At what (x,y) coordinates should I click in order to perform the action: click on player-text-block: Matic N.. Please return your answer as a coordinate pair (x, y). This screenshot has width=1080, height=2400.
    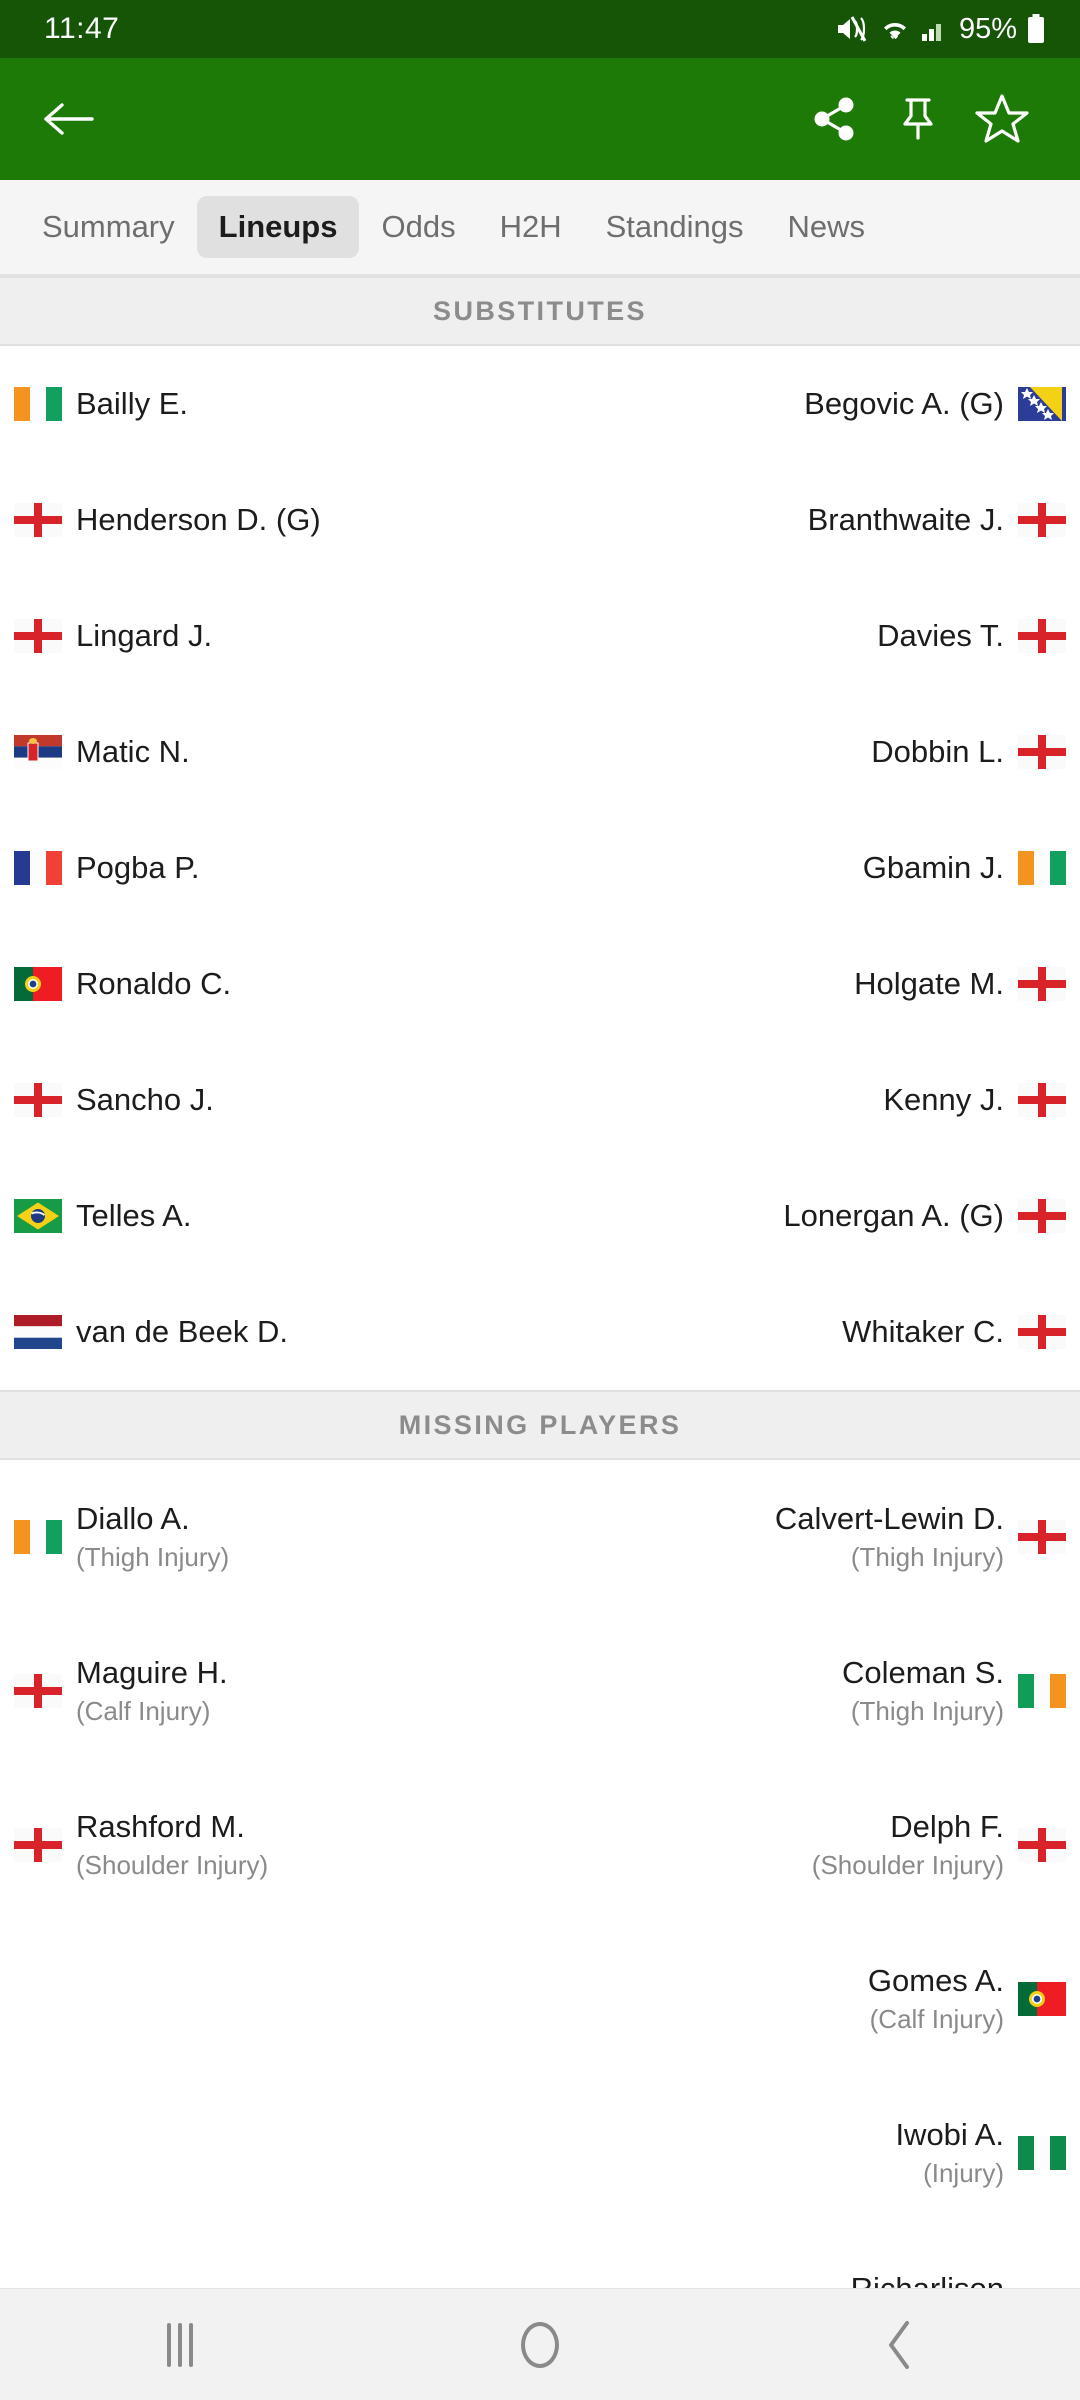
    Looking at the image, I should click on (133, 752).